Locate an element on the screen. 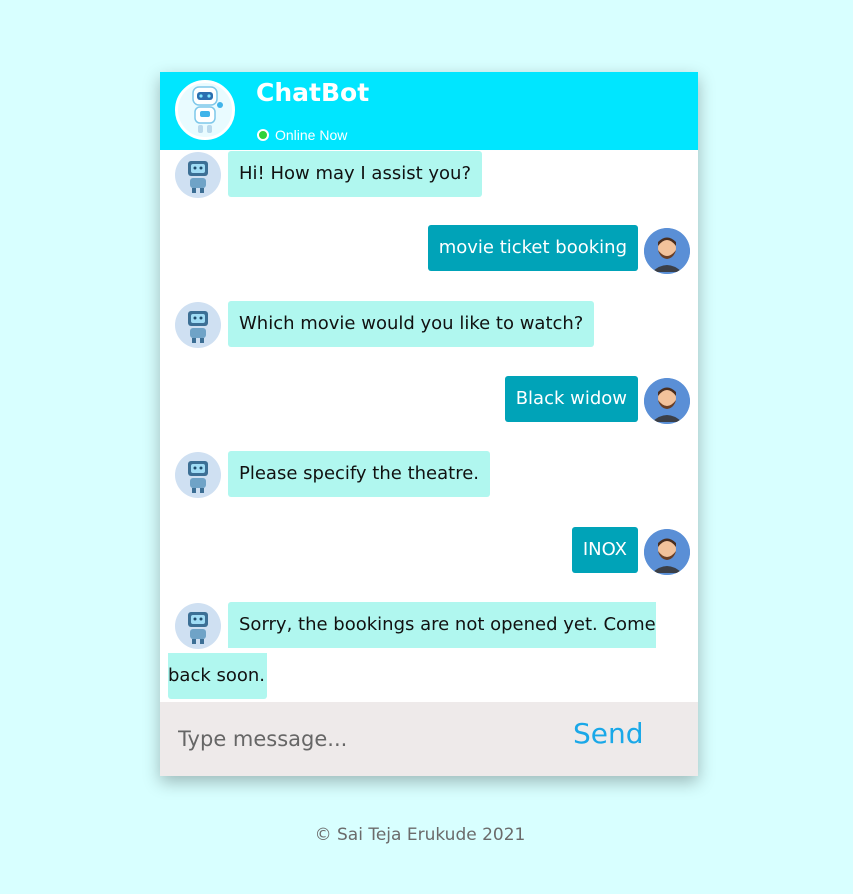  message-composer: Send is located at coordinates (429, 739).